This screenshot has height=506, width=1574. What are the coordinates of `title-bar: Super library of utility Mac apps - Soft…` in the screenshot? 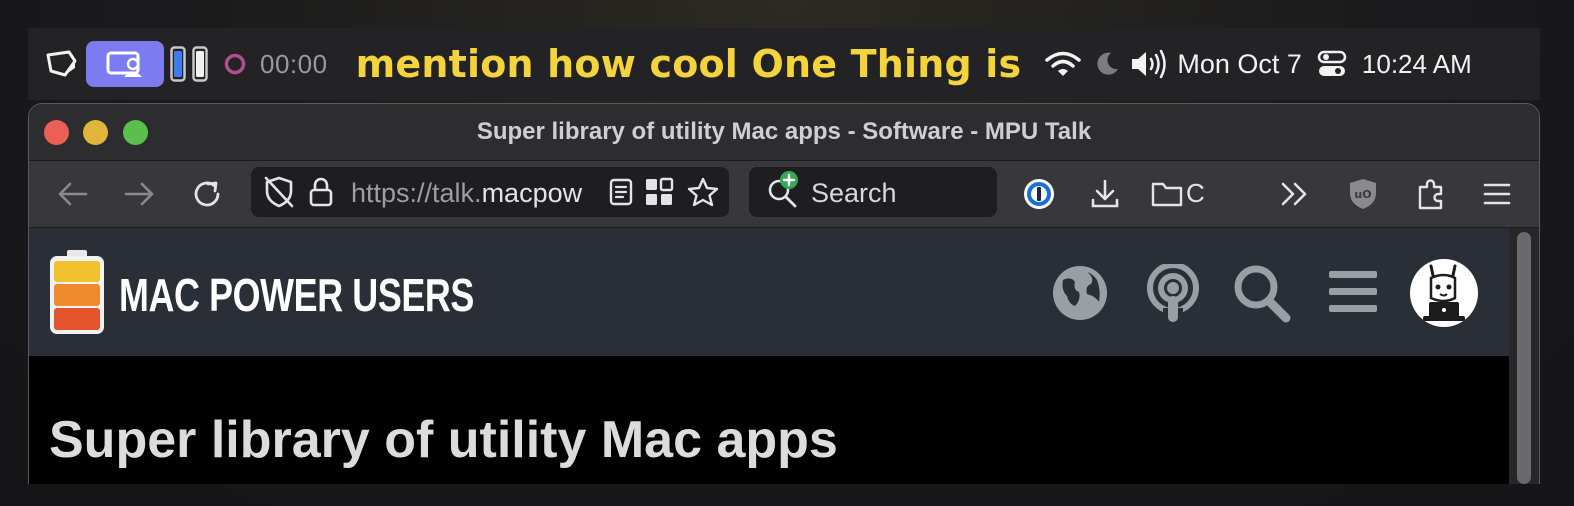 It's located at (784, 132).